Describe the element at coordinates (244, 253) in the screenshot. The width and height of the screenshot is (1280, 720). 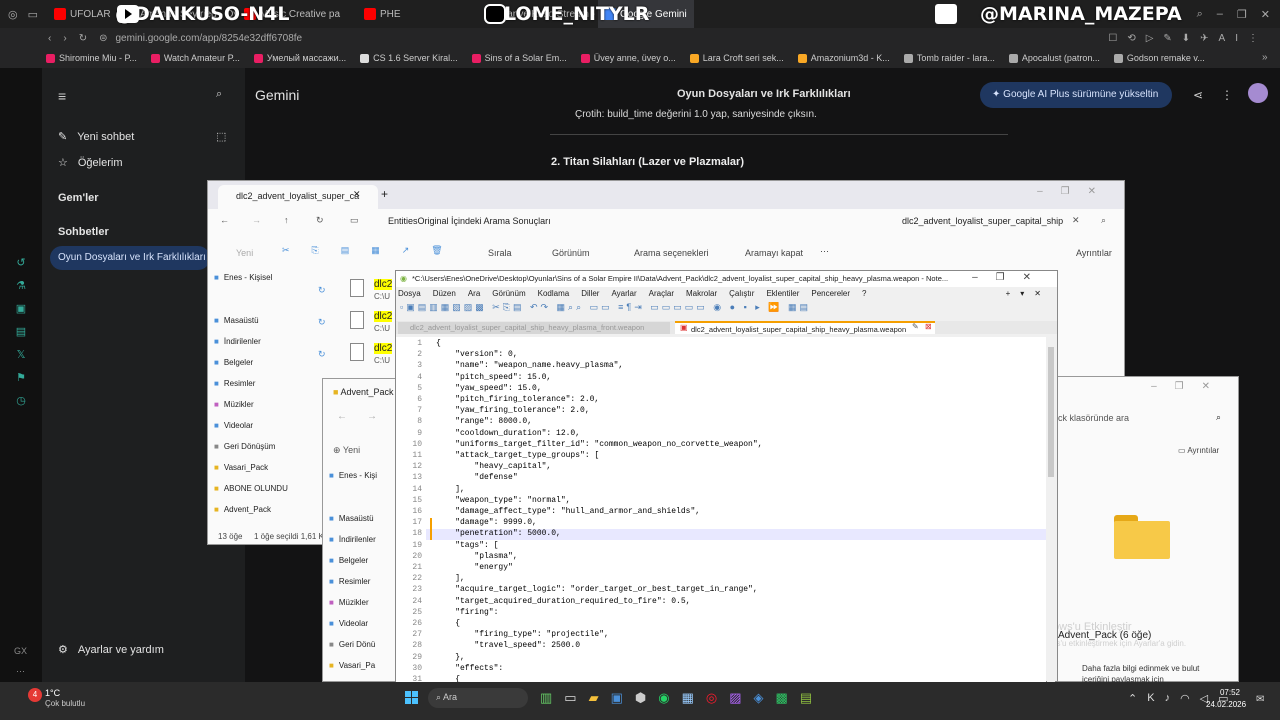
I see `new-button: Yeni` at that location.